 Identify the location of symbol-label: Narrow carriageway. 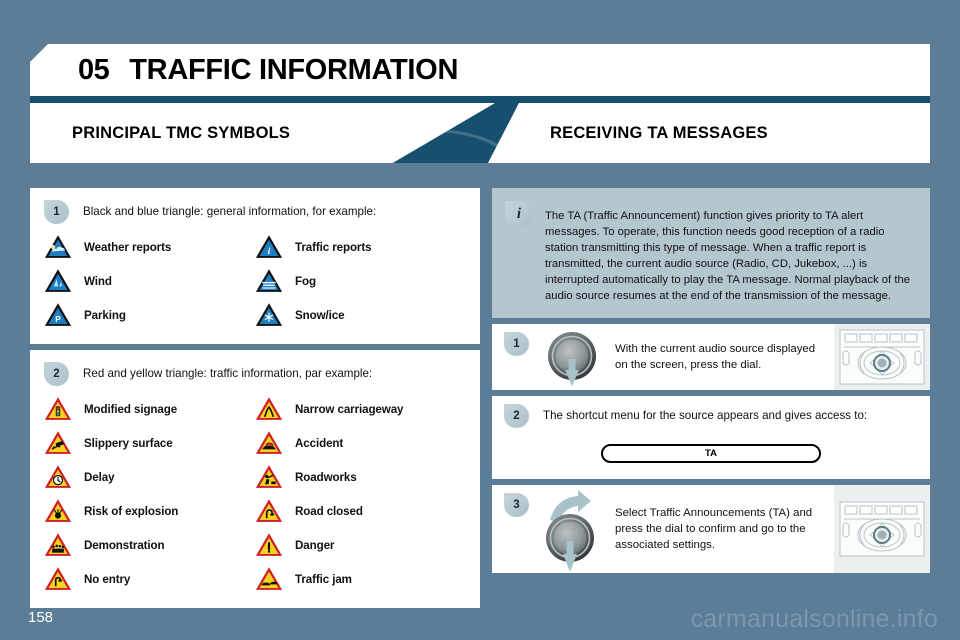
(349, 409).